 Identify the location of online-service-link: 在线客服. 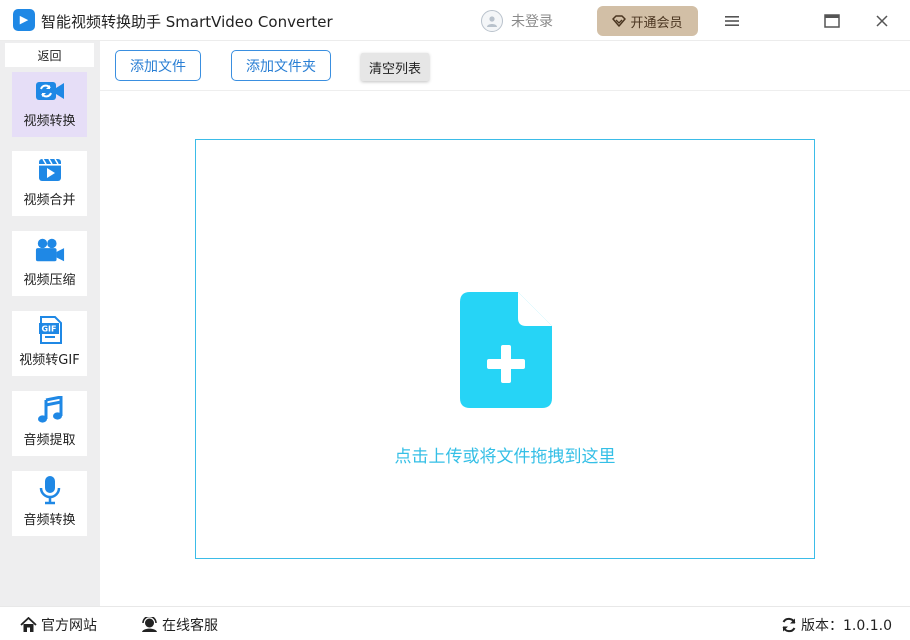
(179, 625).